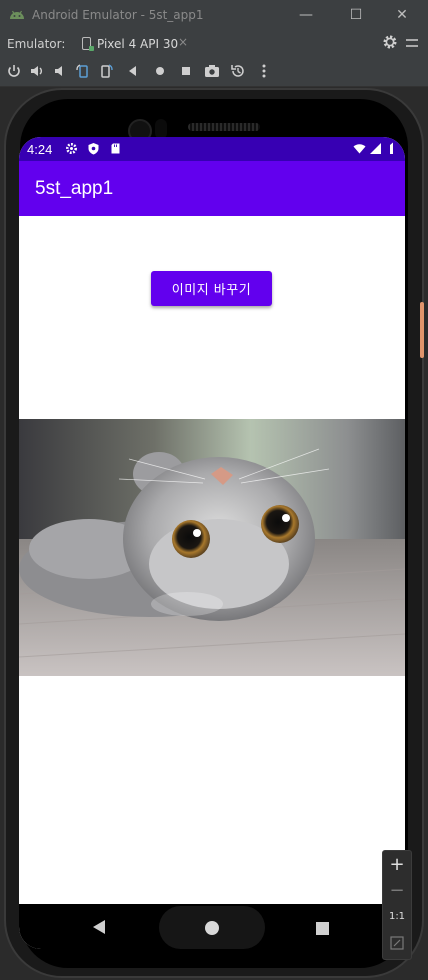 Image resolution: width=428 pixels, height=980 pixels. What do you see at coordinates (83, 71) in the screenshot?
I see `rotate-left-icon` at bounding box center [83, 71].